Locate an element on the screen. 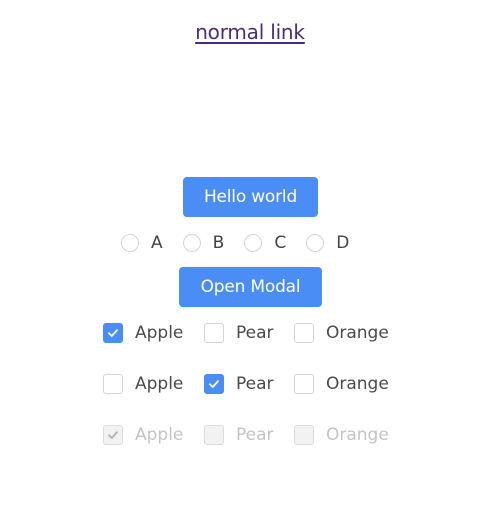 This screenshot has height=513, width=500. checkbox-group-1: Apple Pear Orange is located at coordinates (246, 333).